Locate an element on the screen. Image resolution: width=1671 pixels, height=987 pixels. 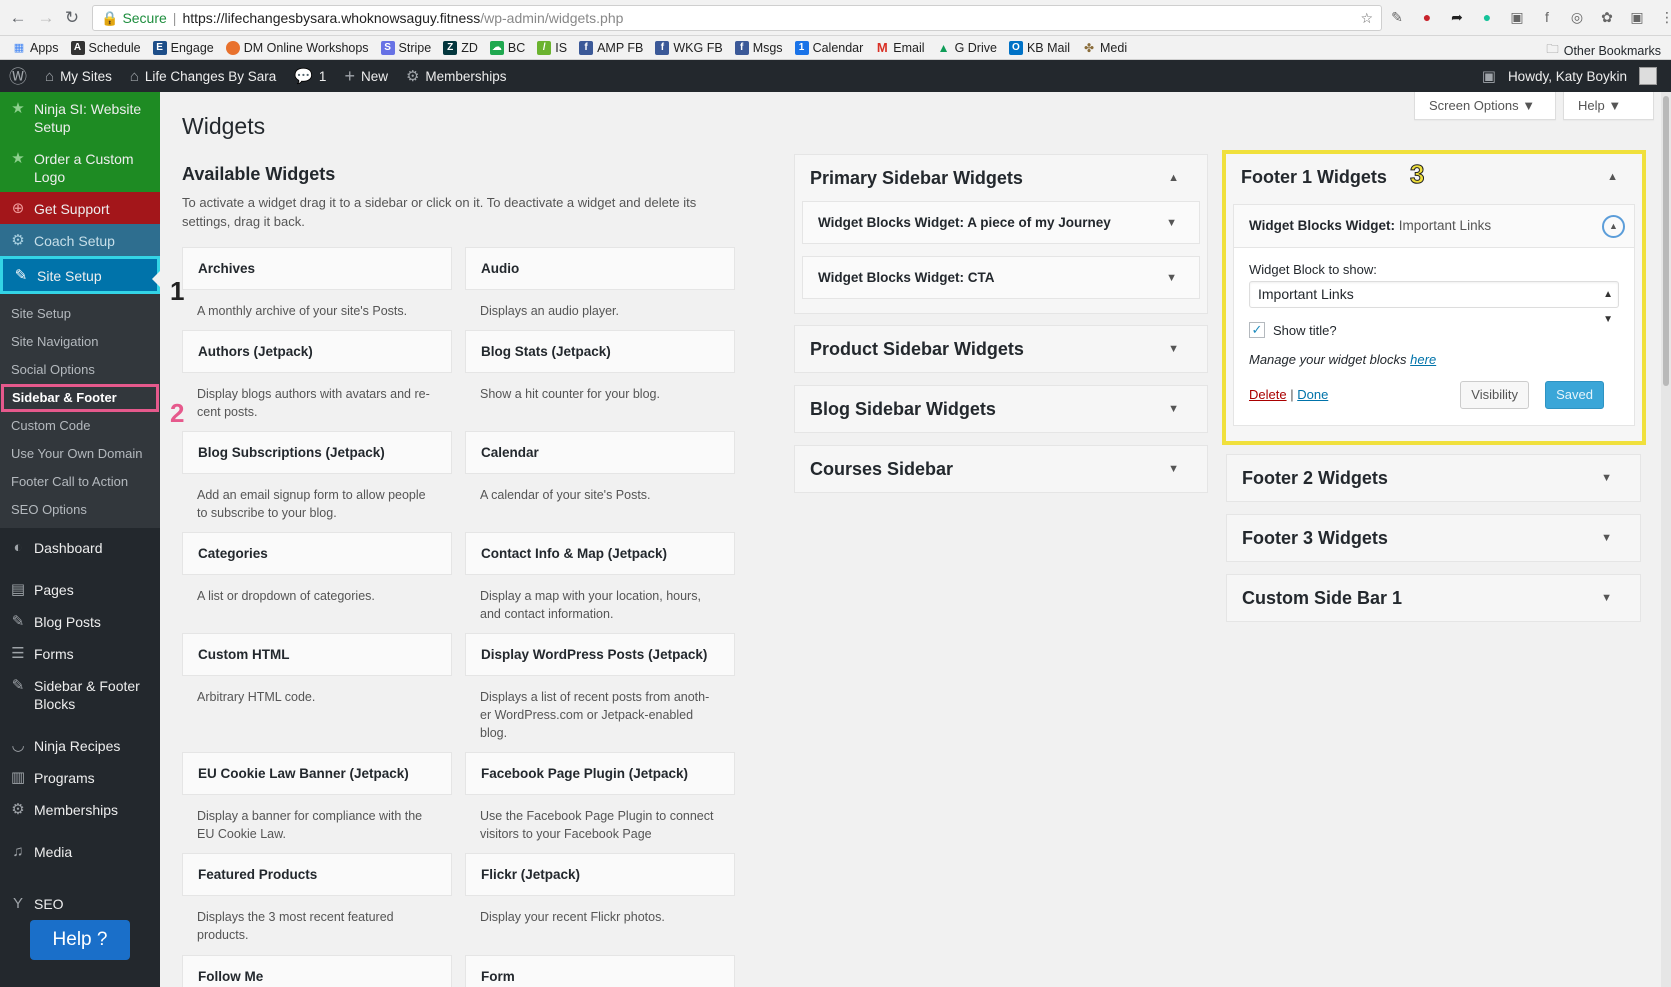
grammarly-icon: ● is located at coordinates (1487, 17).